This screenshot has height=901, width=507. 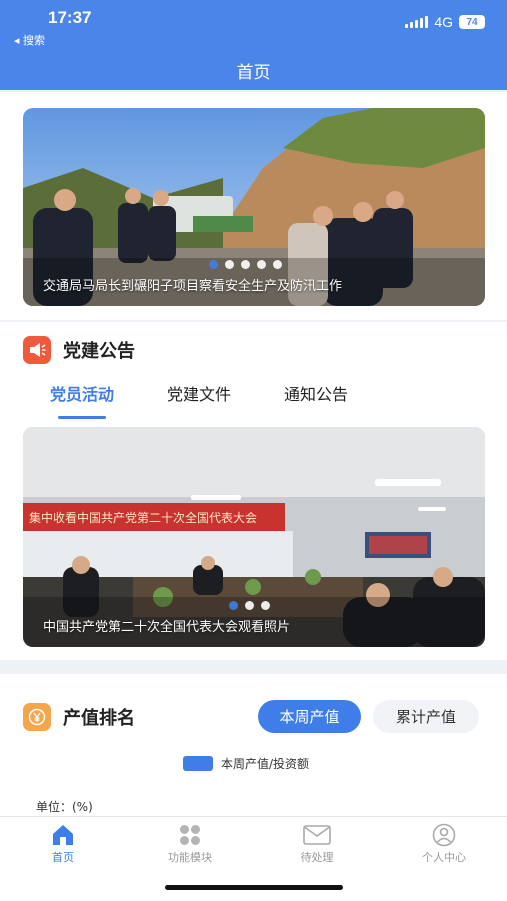 I want to click on megaphone-icon, so click(x=37, y=350).